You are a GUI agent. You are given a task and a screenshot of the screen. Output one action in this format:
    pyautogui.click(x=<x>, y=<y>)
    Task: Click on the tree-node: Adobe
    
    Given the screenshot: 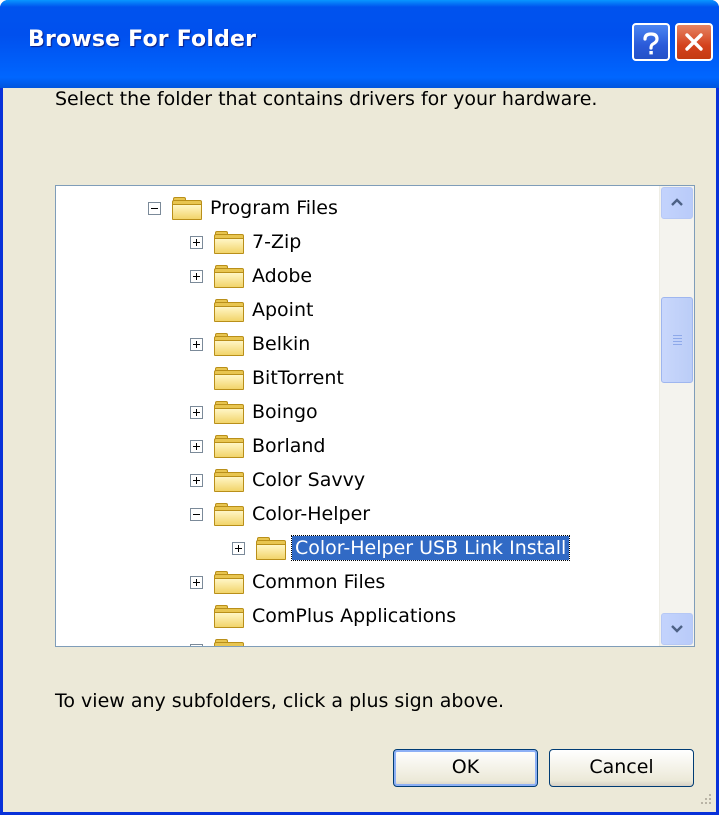 What is the action you would take?
    pyautogui.click(x=252, y=276)
    